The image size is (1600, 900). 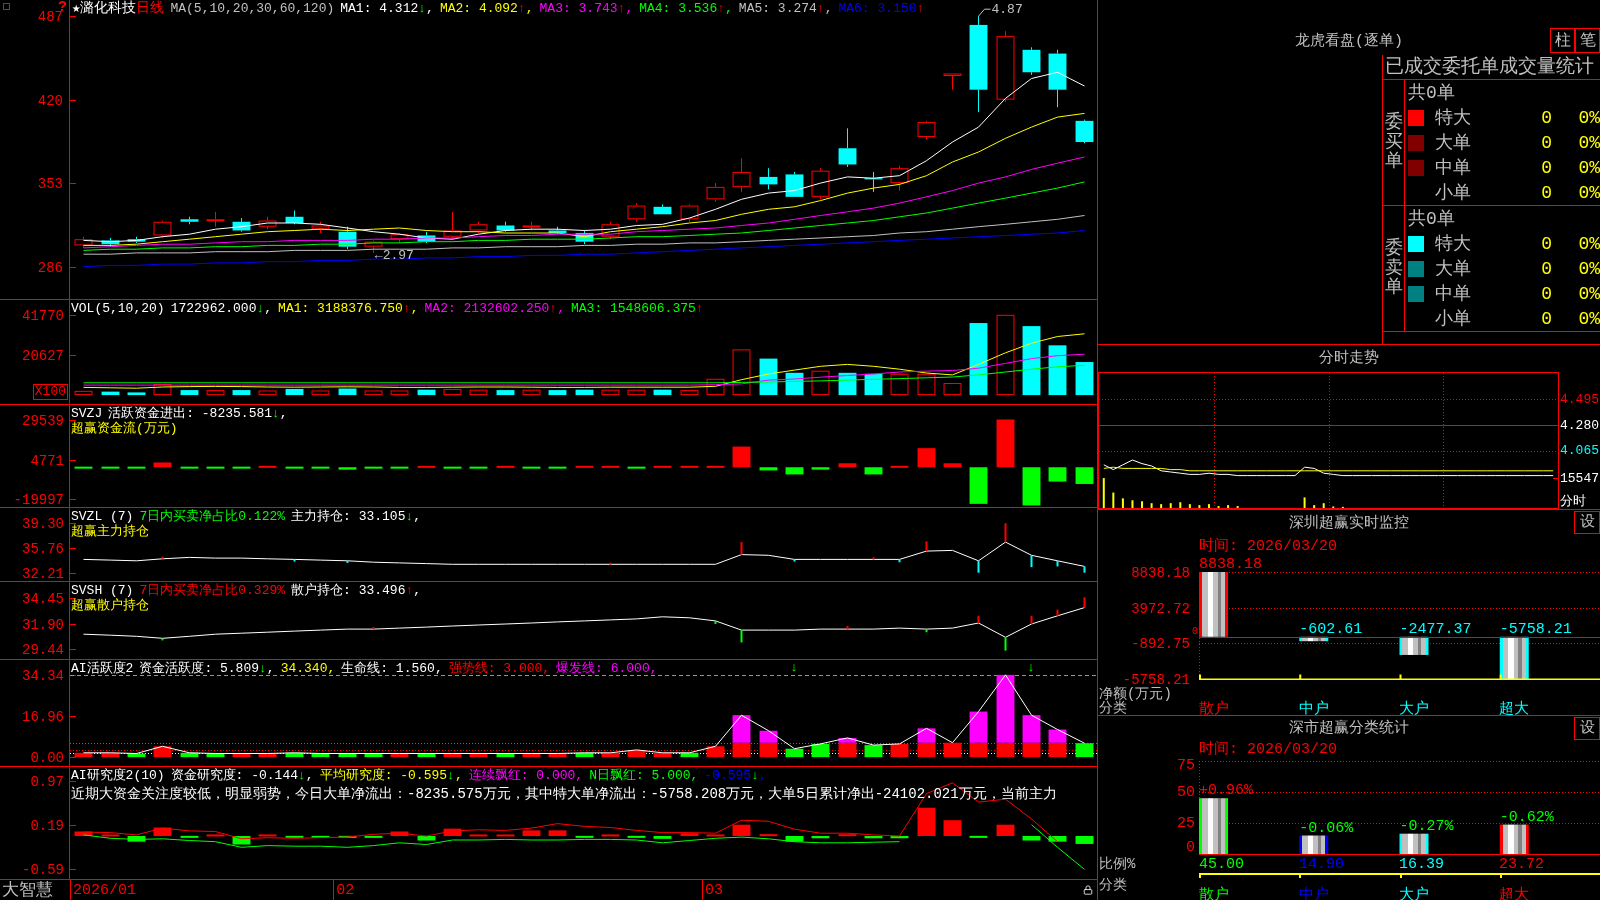 What do you see at coordinates (494, 308) in the screenshot?
I see `legend-item: MA2: 2132602.250↑,` at bounding box center [494, 308].